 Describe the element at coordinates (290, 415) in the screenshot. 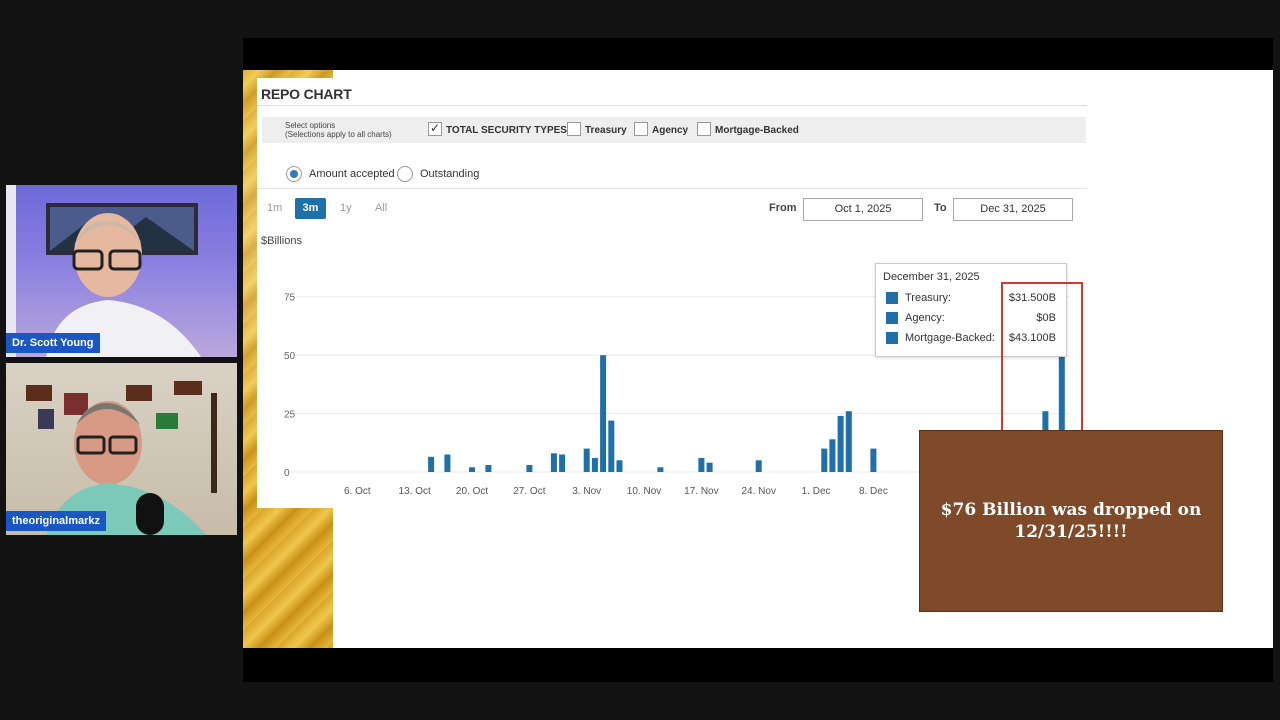

I see `y-tick-label: 25` at that location.